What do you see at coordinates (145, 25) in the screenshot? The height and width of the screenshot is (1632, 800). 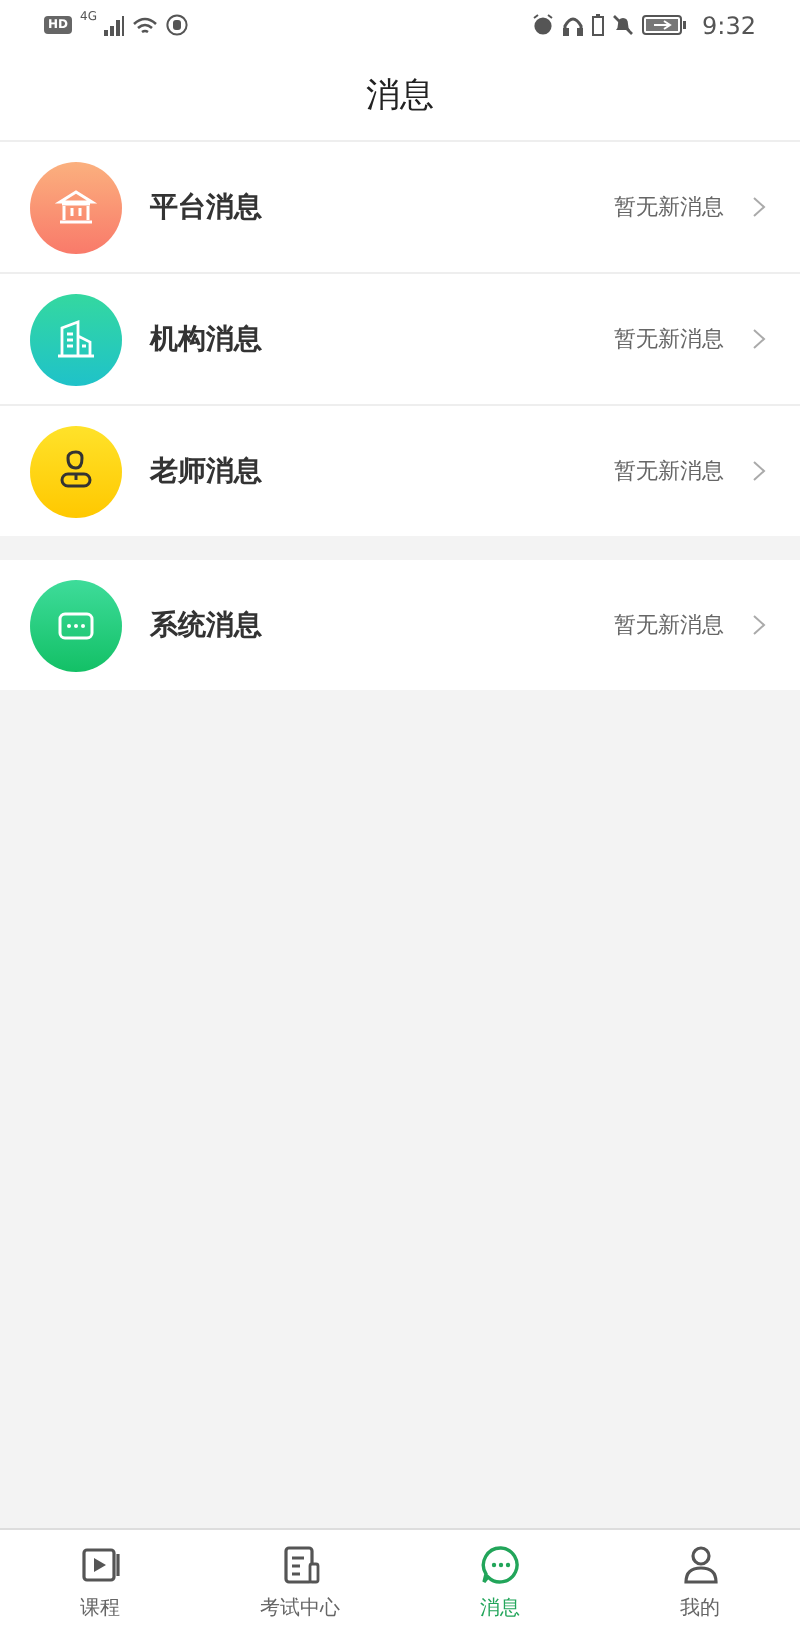 I see `wifi-icon` at bounding box center [145, 25].